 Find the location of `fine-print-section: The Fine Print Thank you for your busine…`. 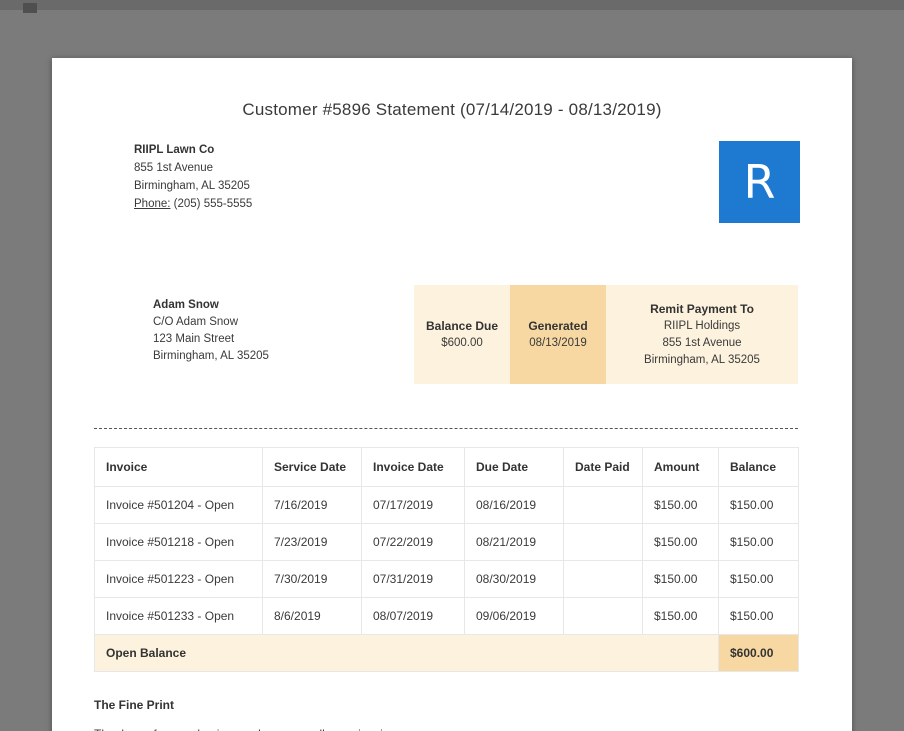

fine-print-section: The Fine Print Thank you for your busine… is located at coordinates (446, 714).